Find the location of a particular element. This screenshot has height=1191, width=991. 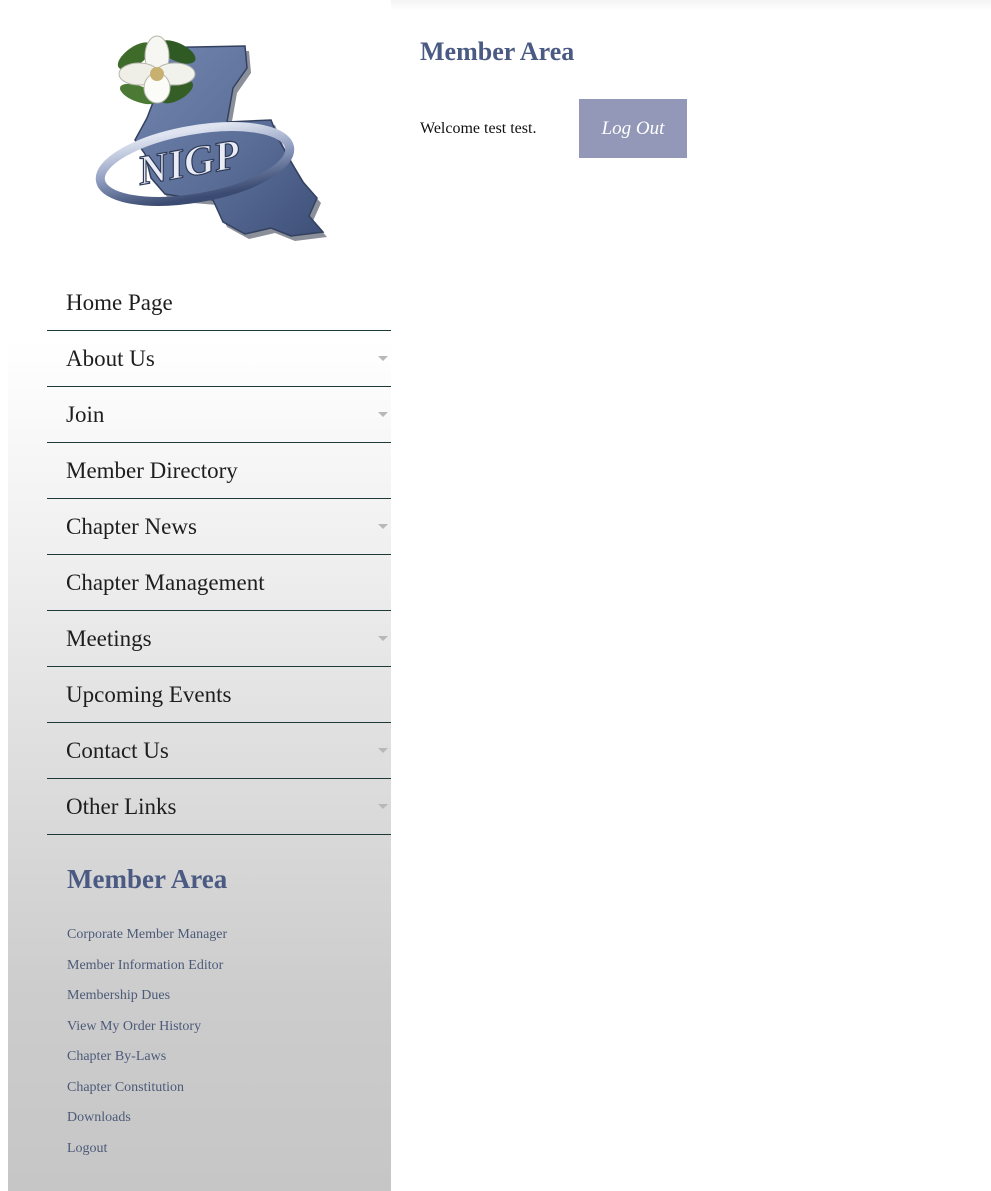

nav-item-chapter-management: Chapter Management is located at coordinates (219, 583).